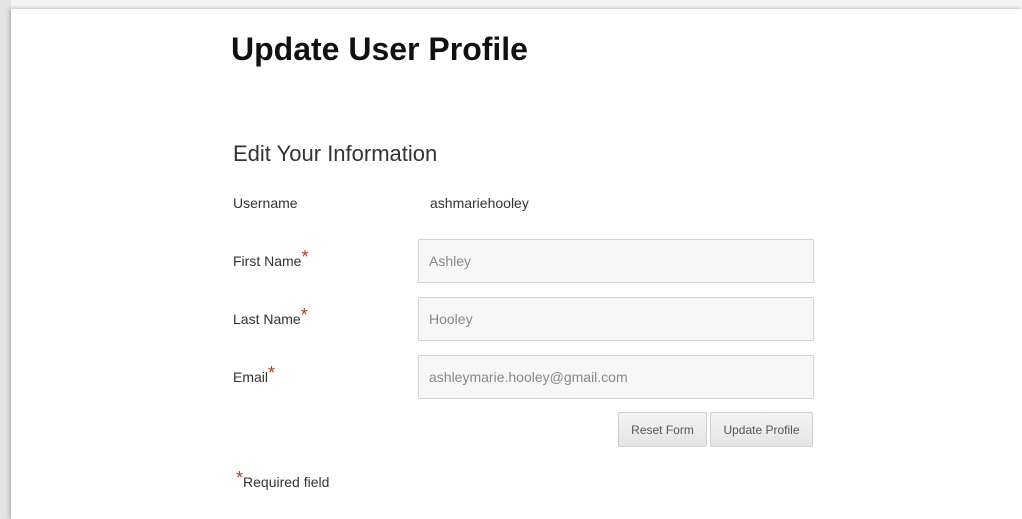 This screenshot has width=1022, height=519. I want to click on username-label-text: Username, so click(265, 203).